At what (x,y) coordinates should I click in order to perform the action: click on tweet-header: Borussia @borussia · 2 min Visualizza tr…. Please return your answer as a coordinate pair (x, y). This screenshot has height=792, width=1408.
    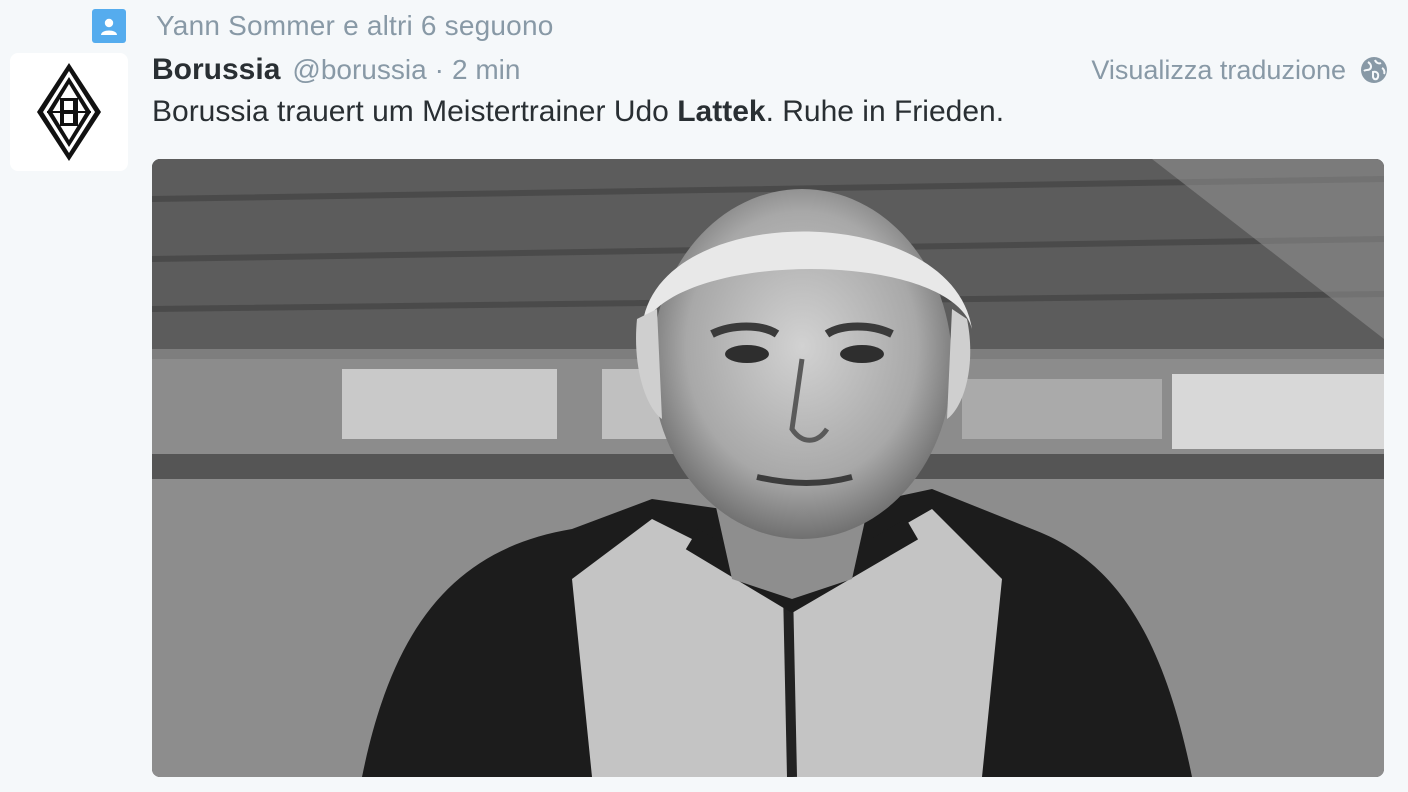
    Looking at the image, I should click on (770, 70).